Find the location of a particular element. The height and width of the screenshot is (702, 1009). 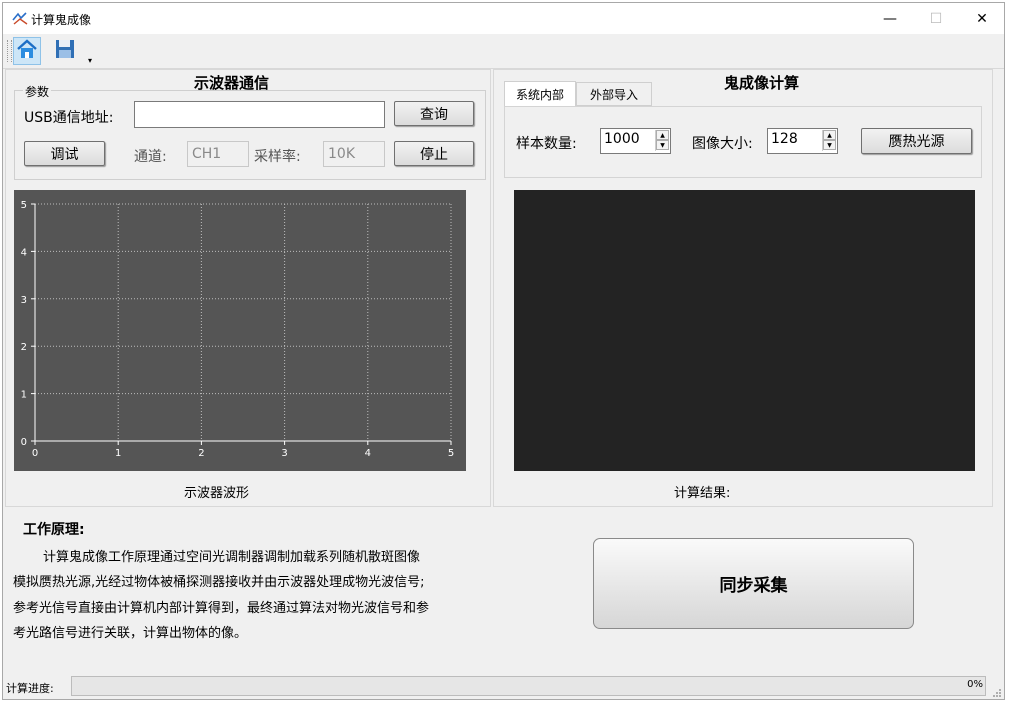

image-size-spinbox: 128 ▲ ▼ is located at coordinates (802, 141).